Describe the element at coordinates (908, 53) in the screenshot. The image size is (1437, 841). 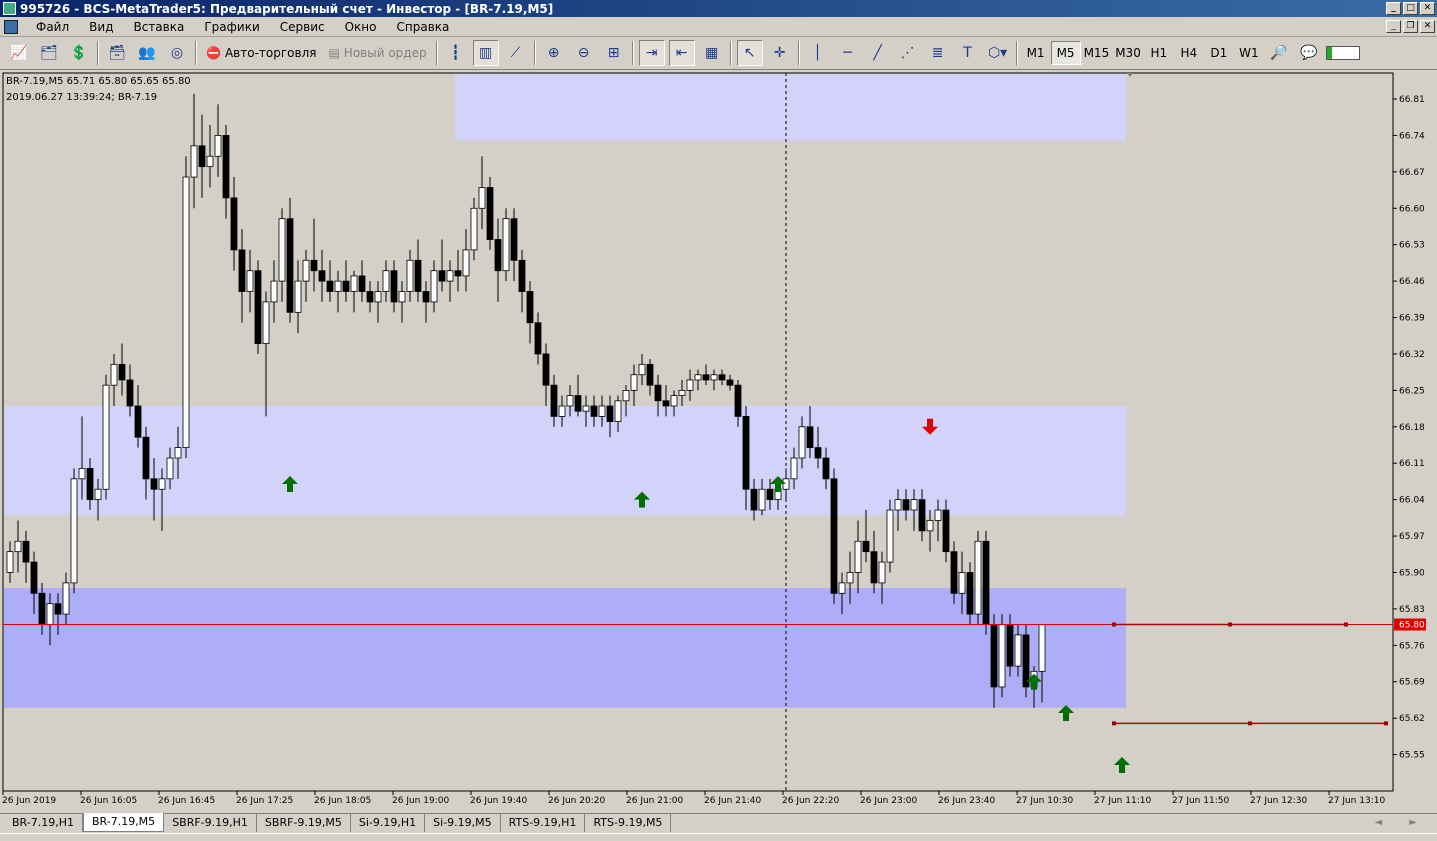
I see `elliott-icon: ⋰` at that location.